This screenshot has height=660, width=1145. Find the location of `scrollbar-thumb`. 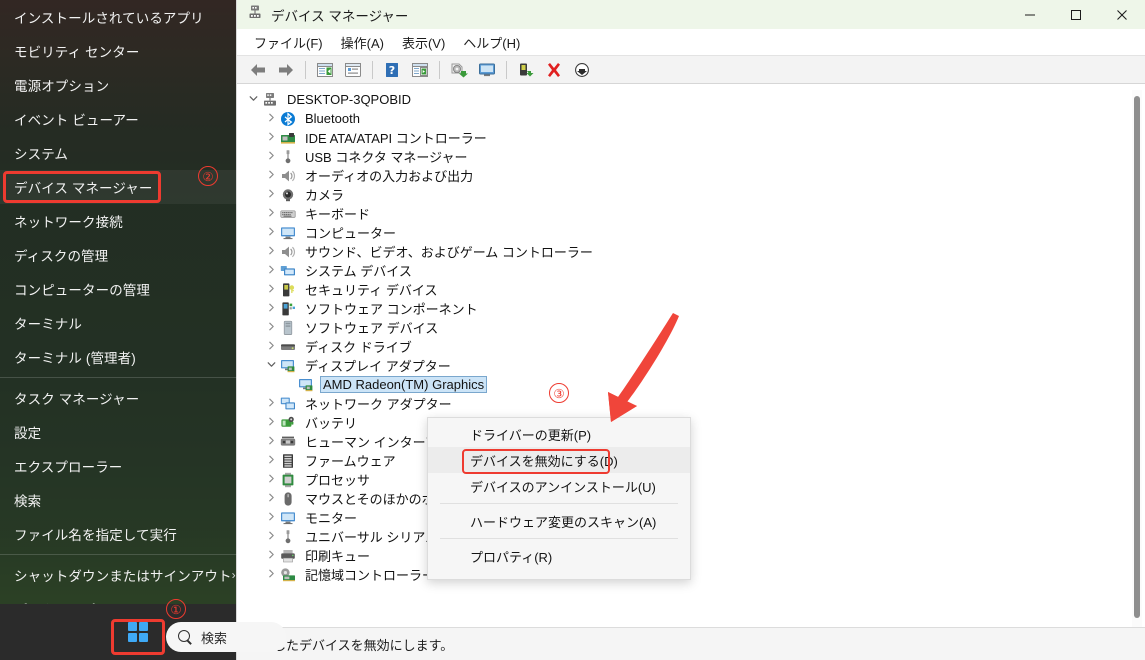

scrollbar-thumb is located at coordinates (1137, 357).